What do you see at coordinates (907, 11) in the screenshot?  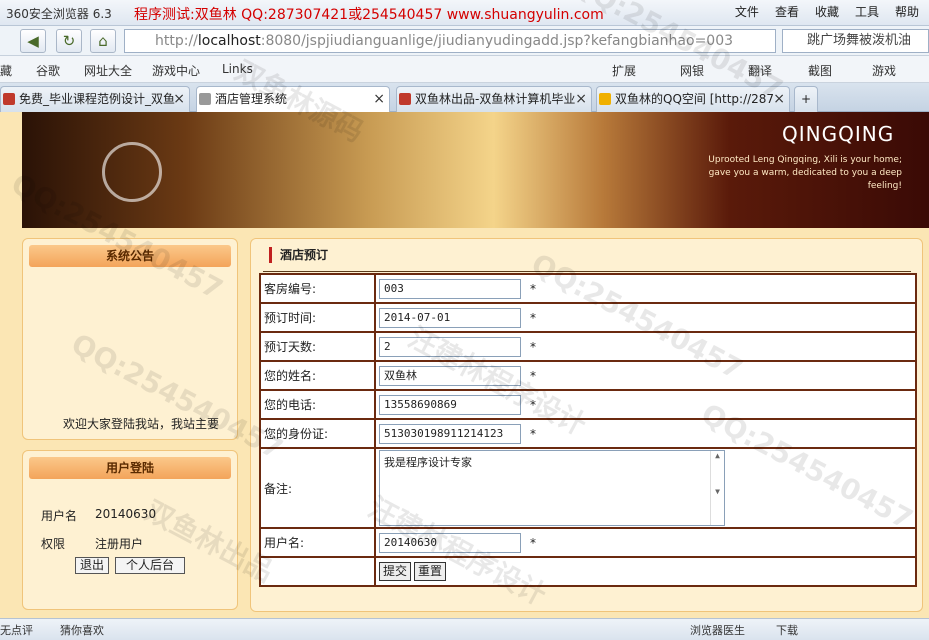 I see `menu-help: 帮助` at bounding box center [907, 11].